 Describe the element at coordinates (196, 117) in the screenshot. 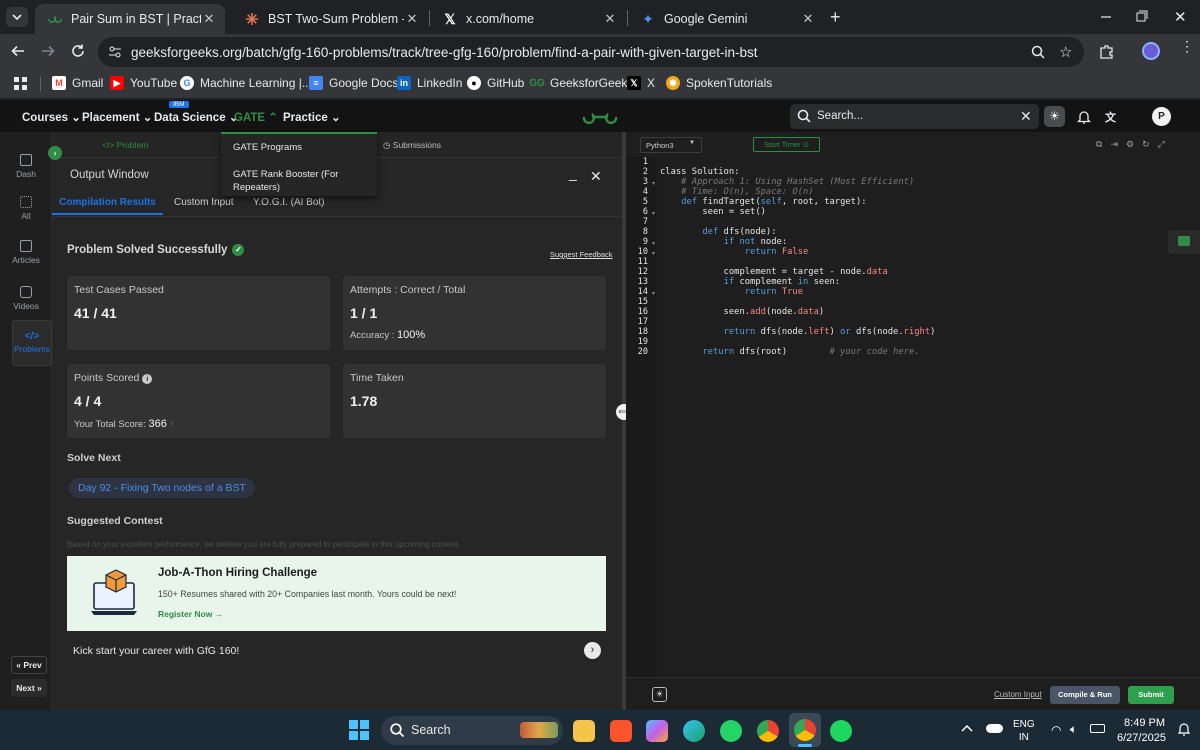

I see `nav-data-science: Data Science ⌄` at that location.